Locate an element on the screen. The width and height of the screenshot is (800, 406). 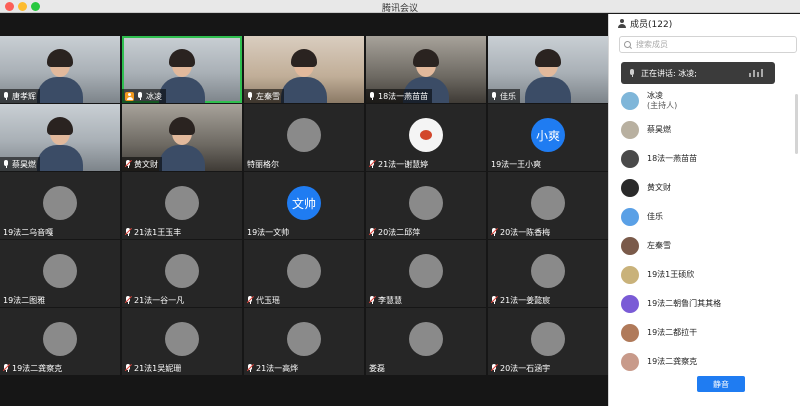
participant-label: 蔡昊燃 is located at coordinates (20, 164).